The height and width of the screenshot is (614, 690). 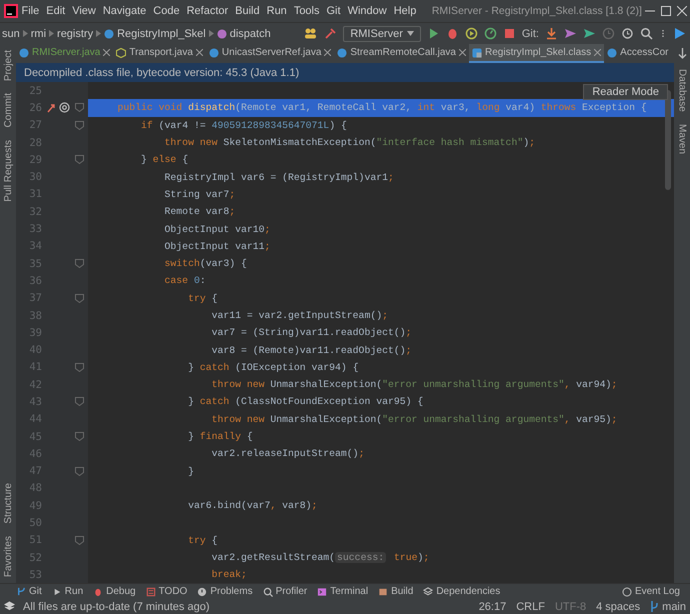 What do you see at coordinates (646, 33) in the screenshot?
I see `search-icon` at bounding box center [646, 33].